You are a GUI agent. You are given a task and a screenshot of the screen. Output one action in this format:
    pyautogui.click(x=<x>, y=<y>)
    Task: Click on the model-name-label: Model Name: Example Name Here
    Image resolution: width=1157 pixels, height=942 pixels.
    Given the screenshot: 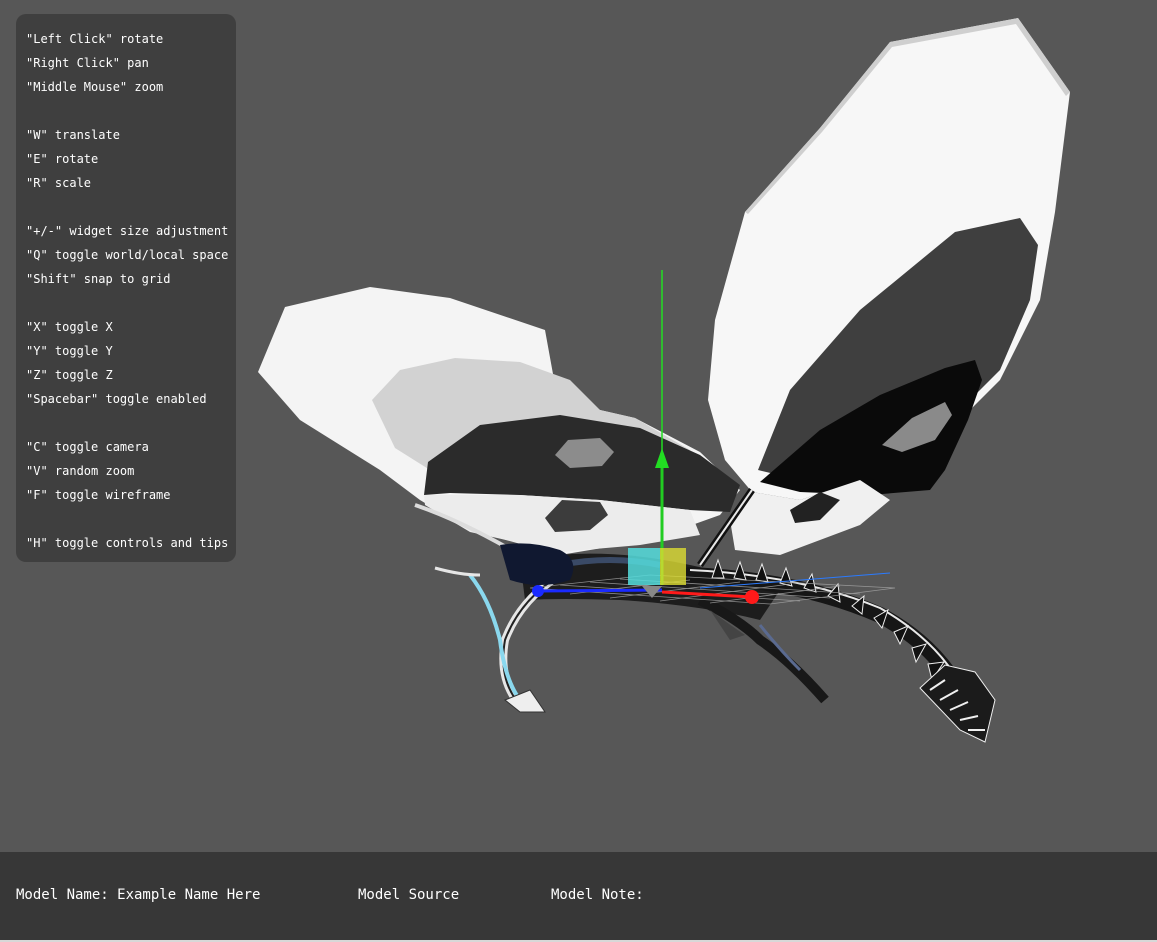 What is the action you would take?
    pyautogui.click(x=138, y=895)
    